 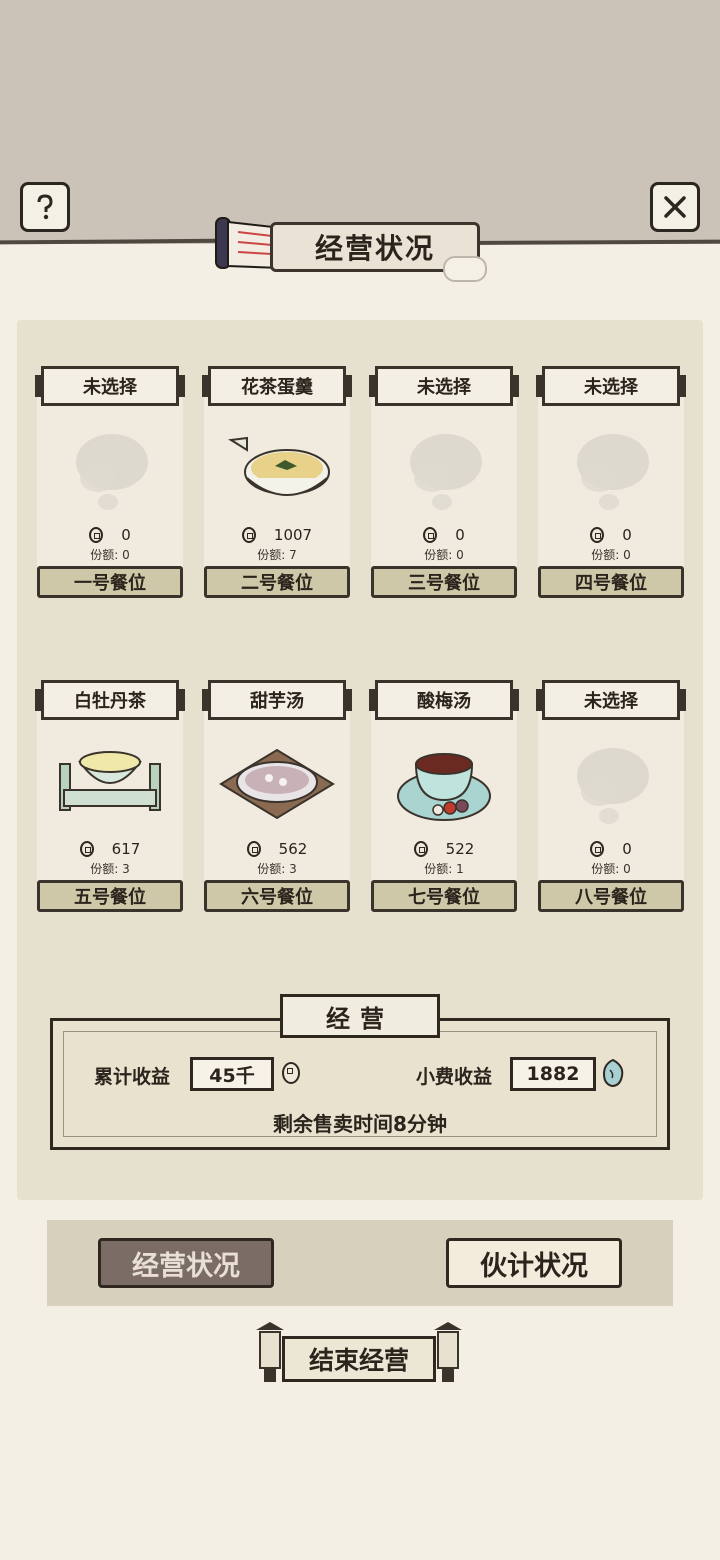 What do you see at coordinates (110, 896) in the screenshot?
I see `slot-label: 五号餐位` at bounding box center [110, 896].